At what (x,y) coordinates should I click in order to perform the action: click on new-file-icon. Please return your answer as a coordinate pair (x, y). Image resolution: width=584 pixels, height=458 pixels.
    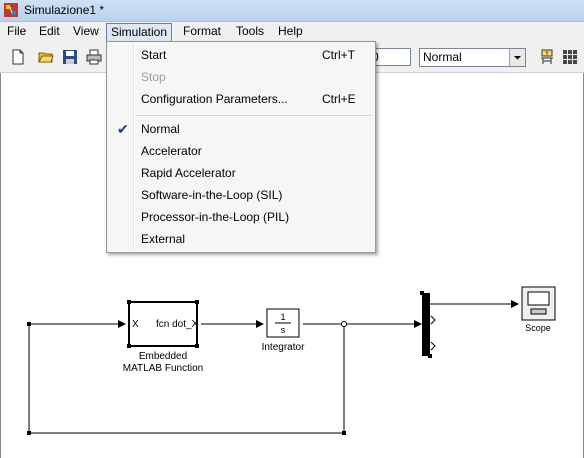
    Looking at the image, I should click on (18, 57).